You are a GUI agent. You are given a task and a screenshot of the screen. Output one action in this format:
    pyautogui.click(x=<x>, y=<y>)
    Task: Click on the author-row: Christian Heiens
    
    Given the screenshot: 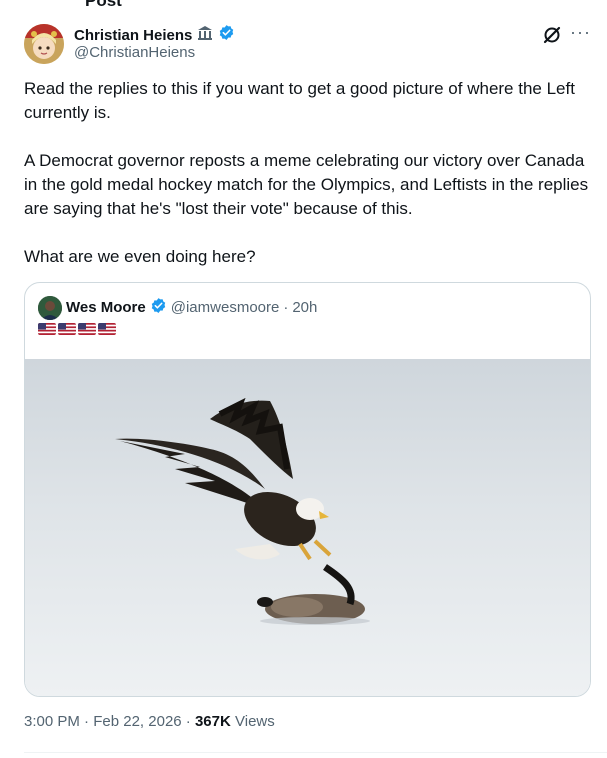 What is the action you would take?
    pyautogui.click(x=154, y=35)
    